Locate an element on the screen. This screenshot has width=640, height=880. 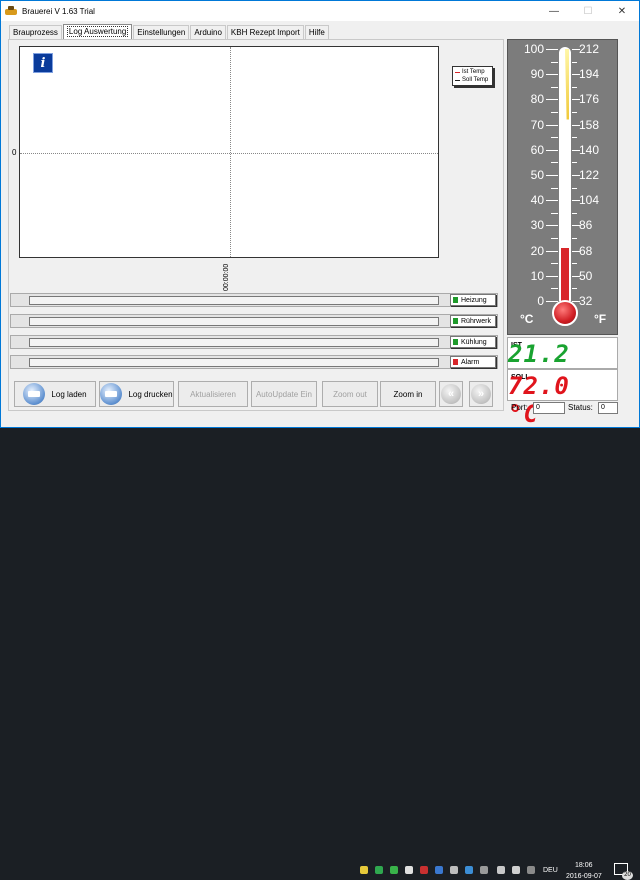
celsius-tick-label: 0 is located at coordinates (540, 301).